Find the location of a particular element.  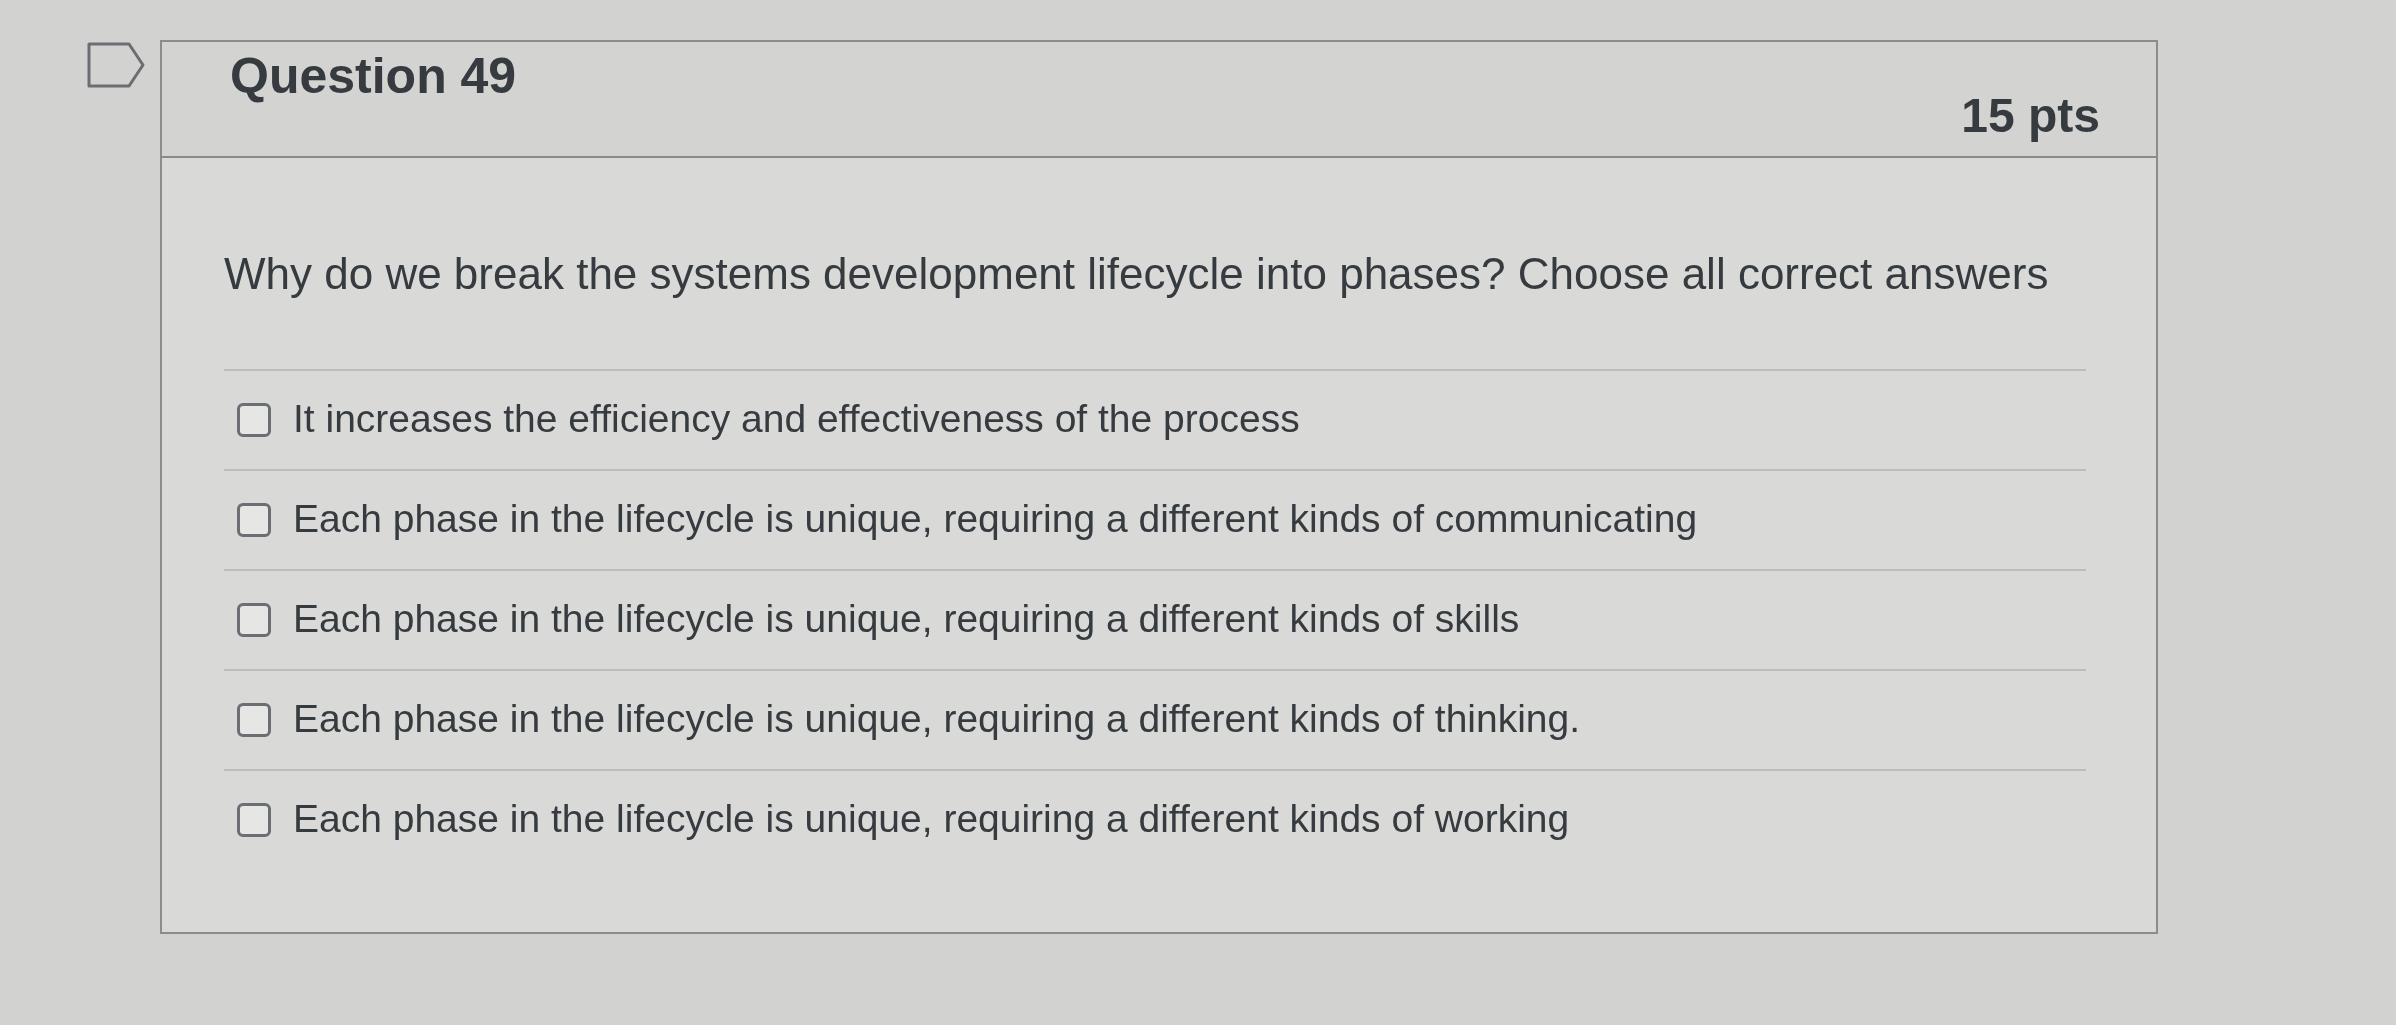

answer-label: Each phase in the lifecycle is unique, requiring a different kinds of working is located at coordinates (931, 819).